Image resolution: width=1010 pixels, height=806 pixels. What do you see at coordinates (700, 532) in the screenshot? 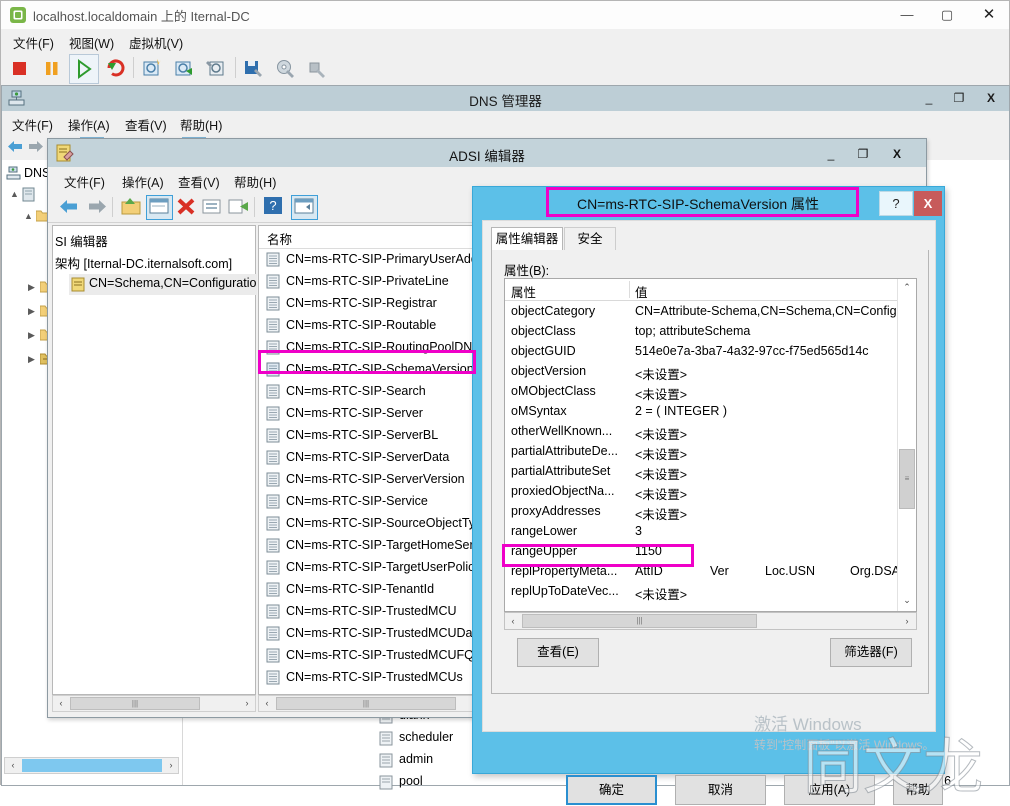
I see `table-row-rangelower: rangeLower 3` at bounding box center [700, 532].